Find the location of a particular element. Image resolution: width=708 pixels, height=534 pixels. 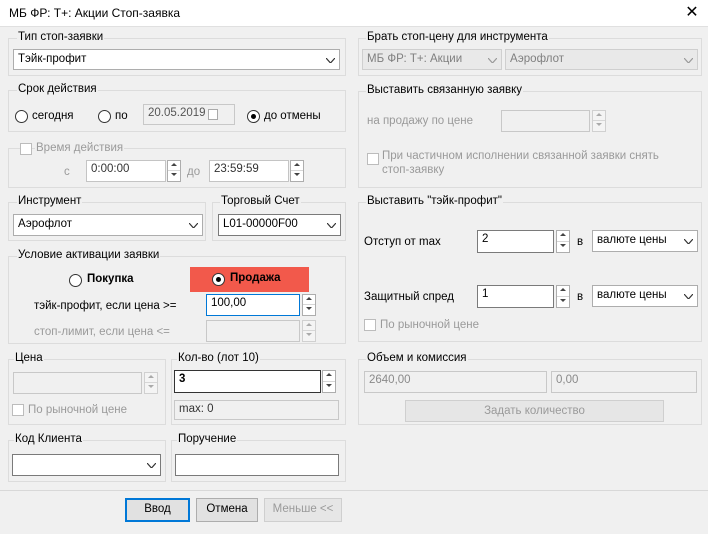

price-stepper is located at coordinates (151, 383).